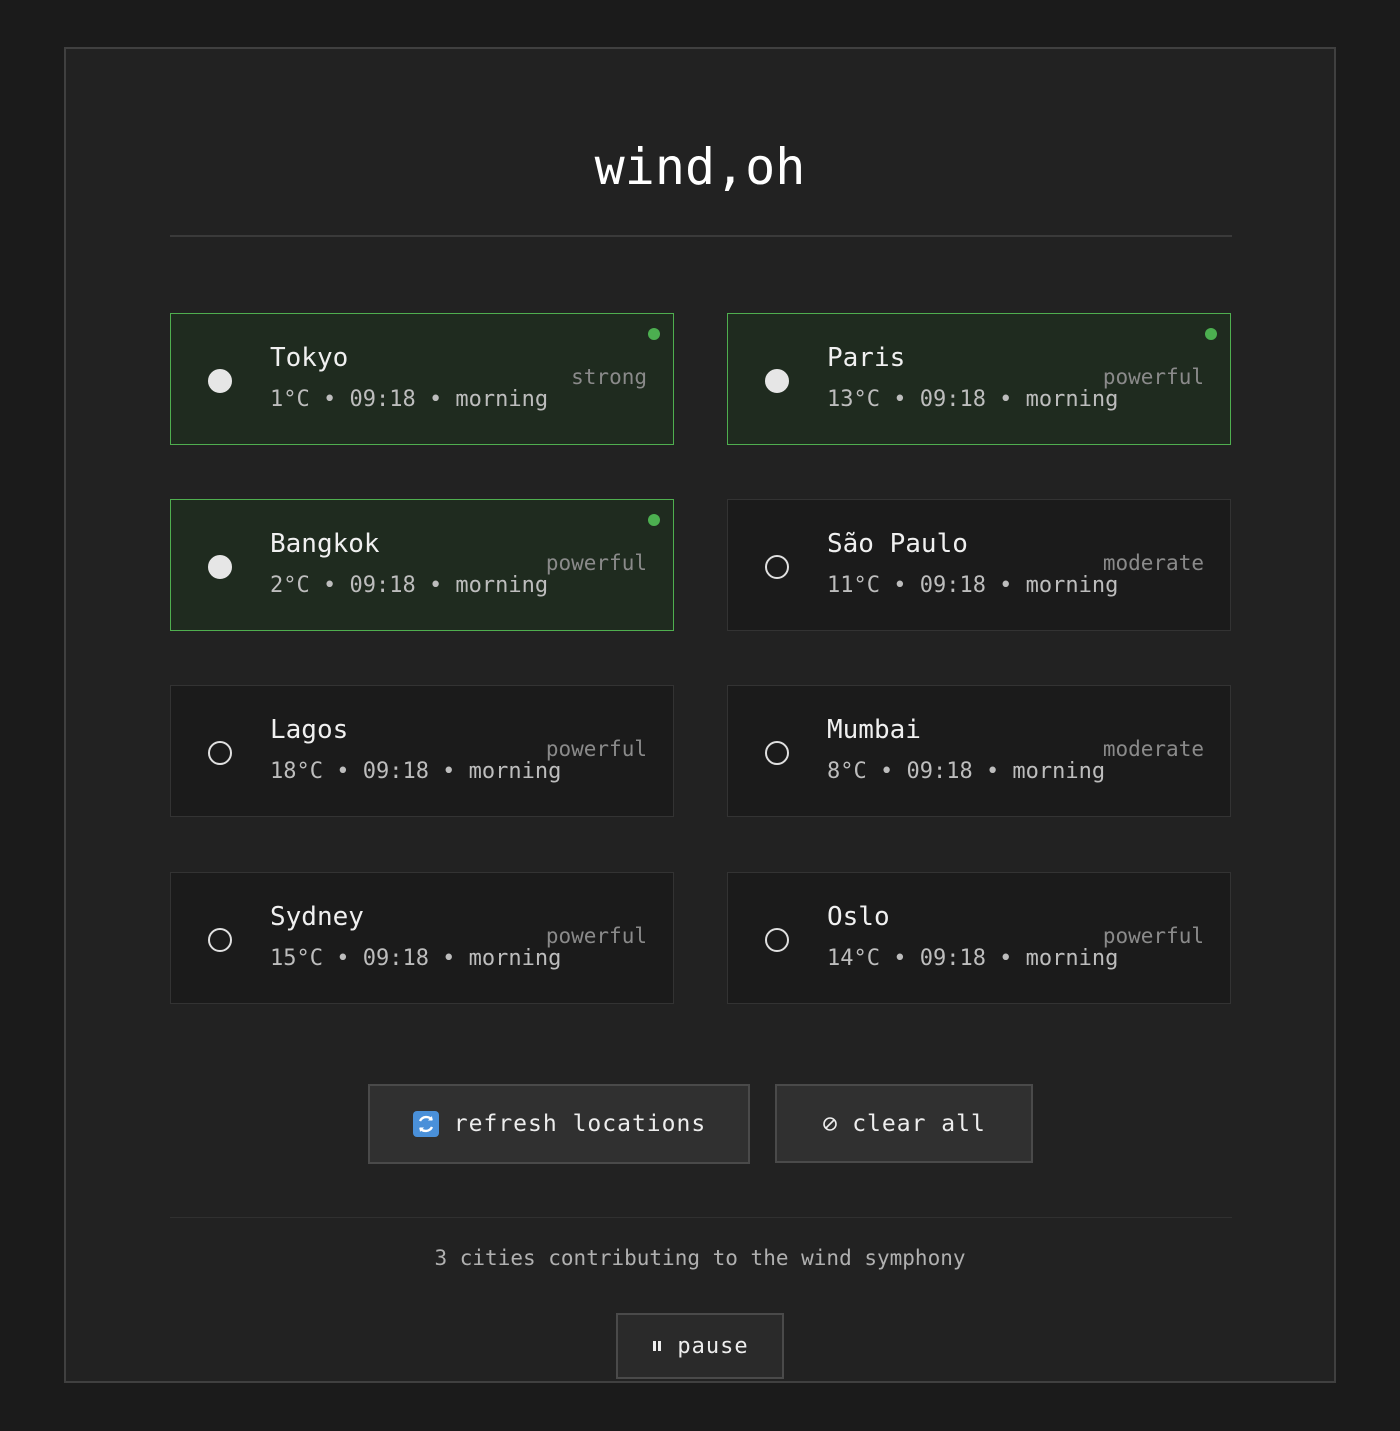  Describe the element at coordinates (409, 399) in the screenshot. I see `city-meta: 1°C • 09:18 • morning` at that location.